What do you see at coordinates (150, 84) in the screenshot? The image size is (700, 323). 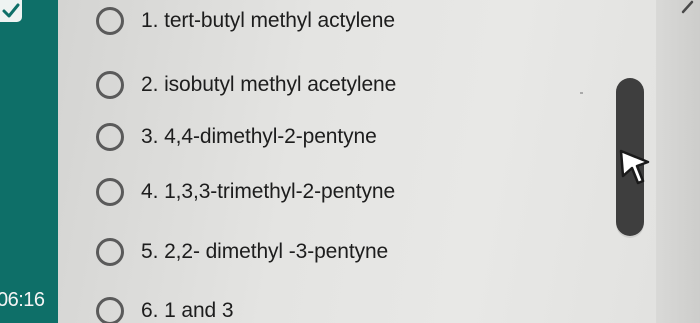 I see `option-number: 2.` at bounding box center [150, 84].